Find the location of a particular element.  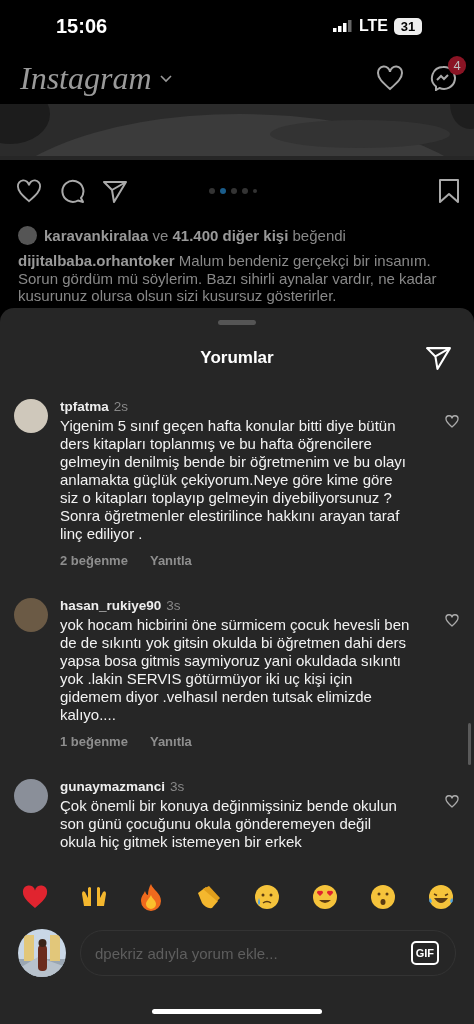

sheet-title: Yorumlar is located at coordinates (237, 358).